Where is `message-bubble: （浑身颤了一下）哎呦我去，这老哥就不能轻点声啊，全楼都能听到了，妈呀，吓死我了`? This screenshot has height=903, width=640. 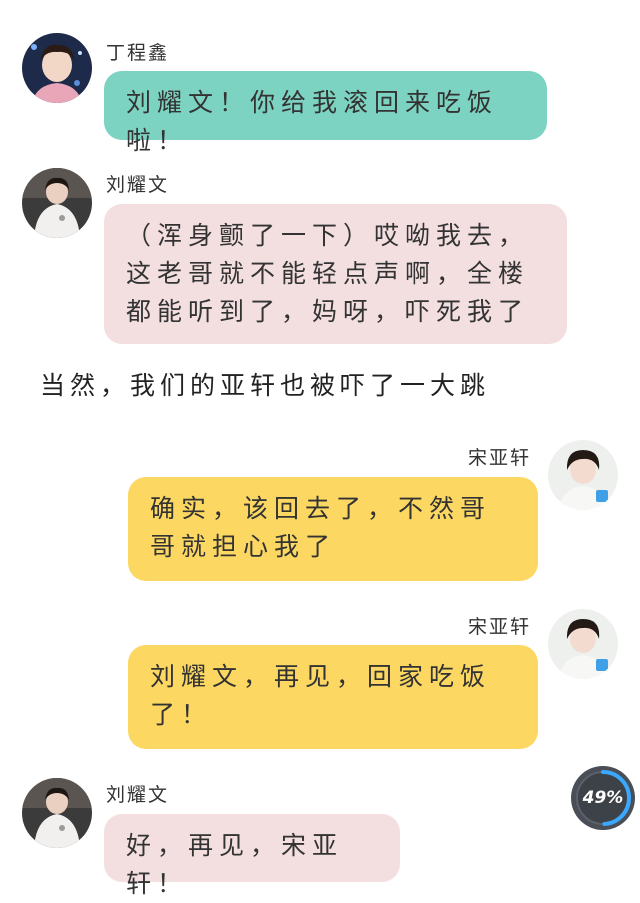
message-bubble: （浑身颤了一下）哎呦我去，这老哥就不能轻点声啊，全楼都能听到了，妈呀，吓死我了 is located at coordinates (335, 274).